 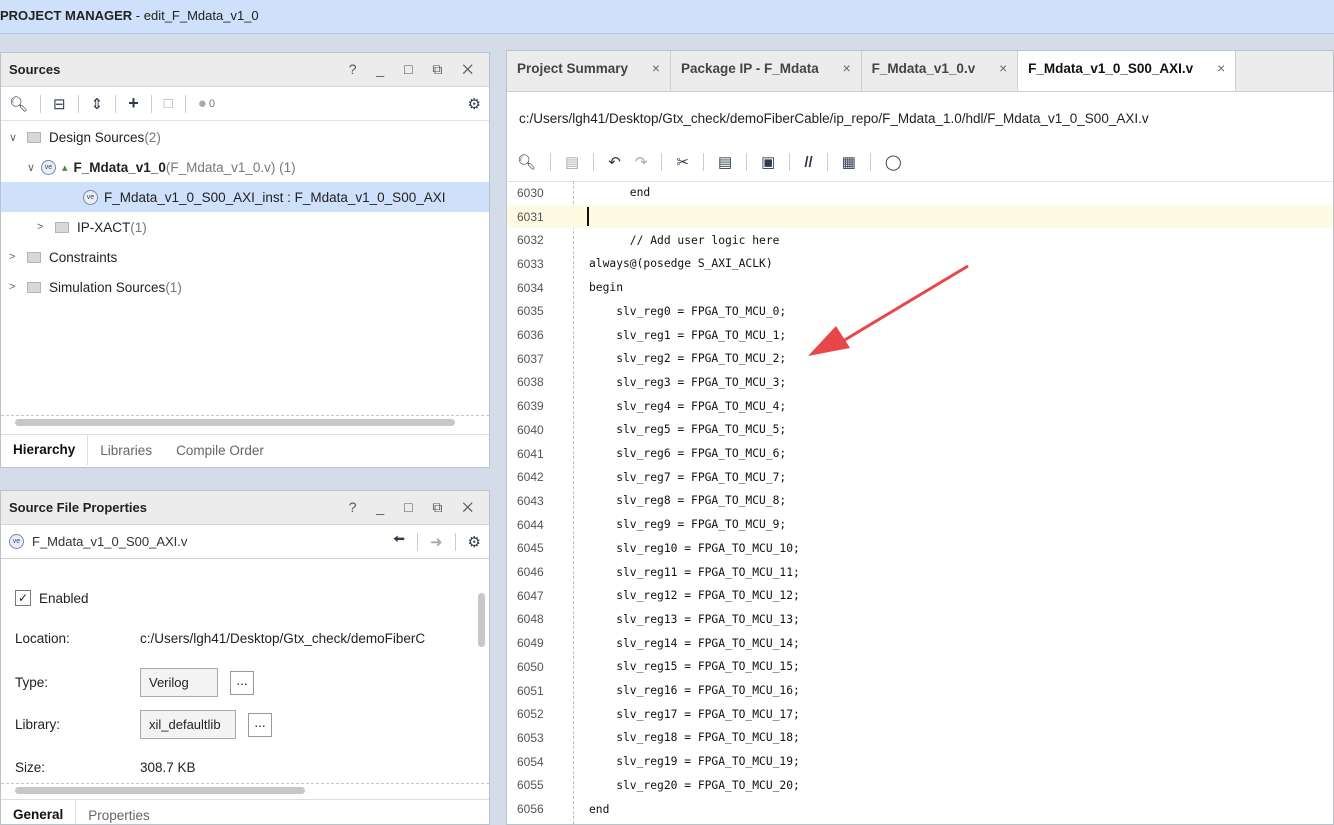 What do you see at coordinates (920, 572) in the screenshot?
I see `code-line: 6046 slv_reg11 = FPGA_TO_MCU_11;` at bounding box center [920, 572].